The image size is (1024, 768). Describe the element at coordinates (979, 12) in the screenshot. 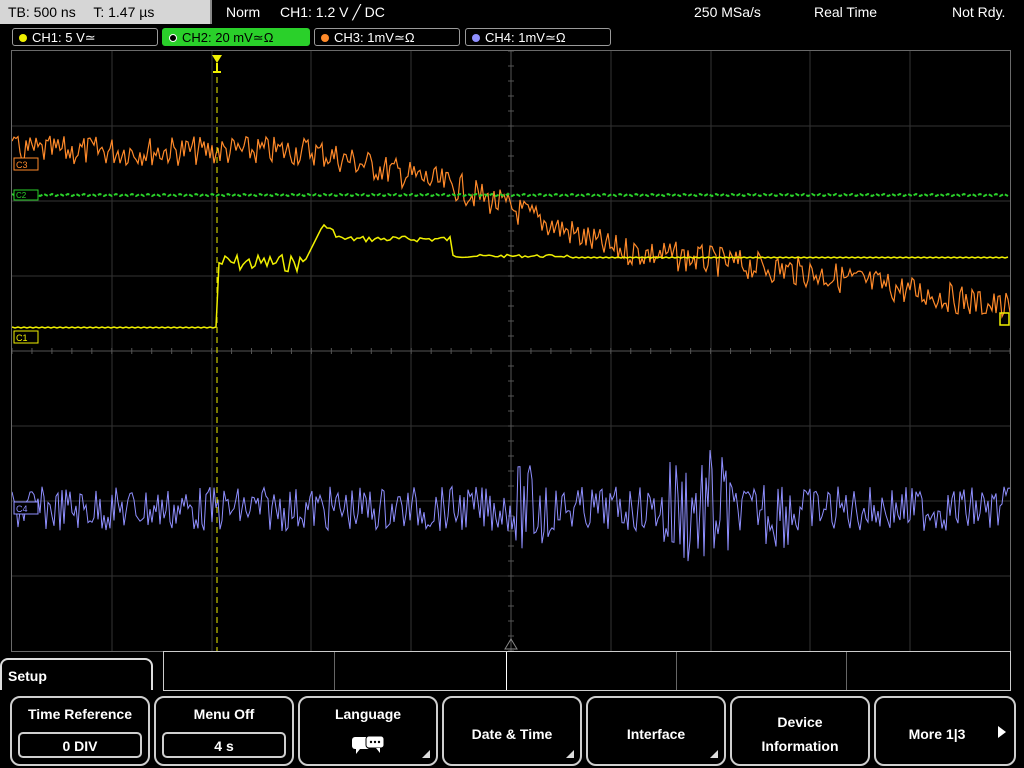

I see `trigger-state: Not Rdy.` at that location.